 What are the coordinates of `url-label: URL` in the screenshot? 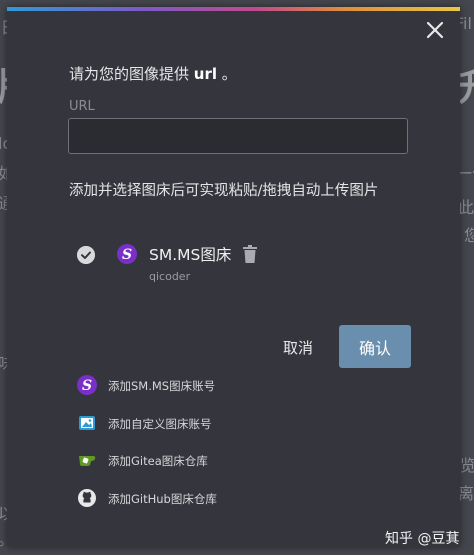 It's located at (82, 106).